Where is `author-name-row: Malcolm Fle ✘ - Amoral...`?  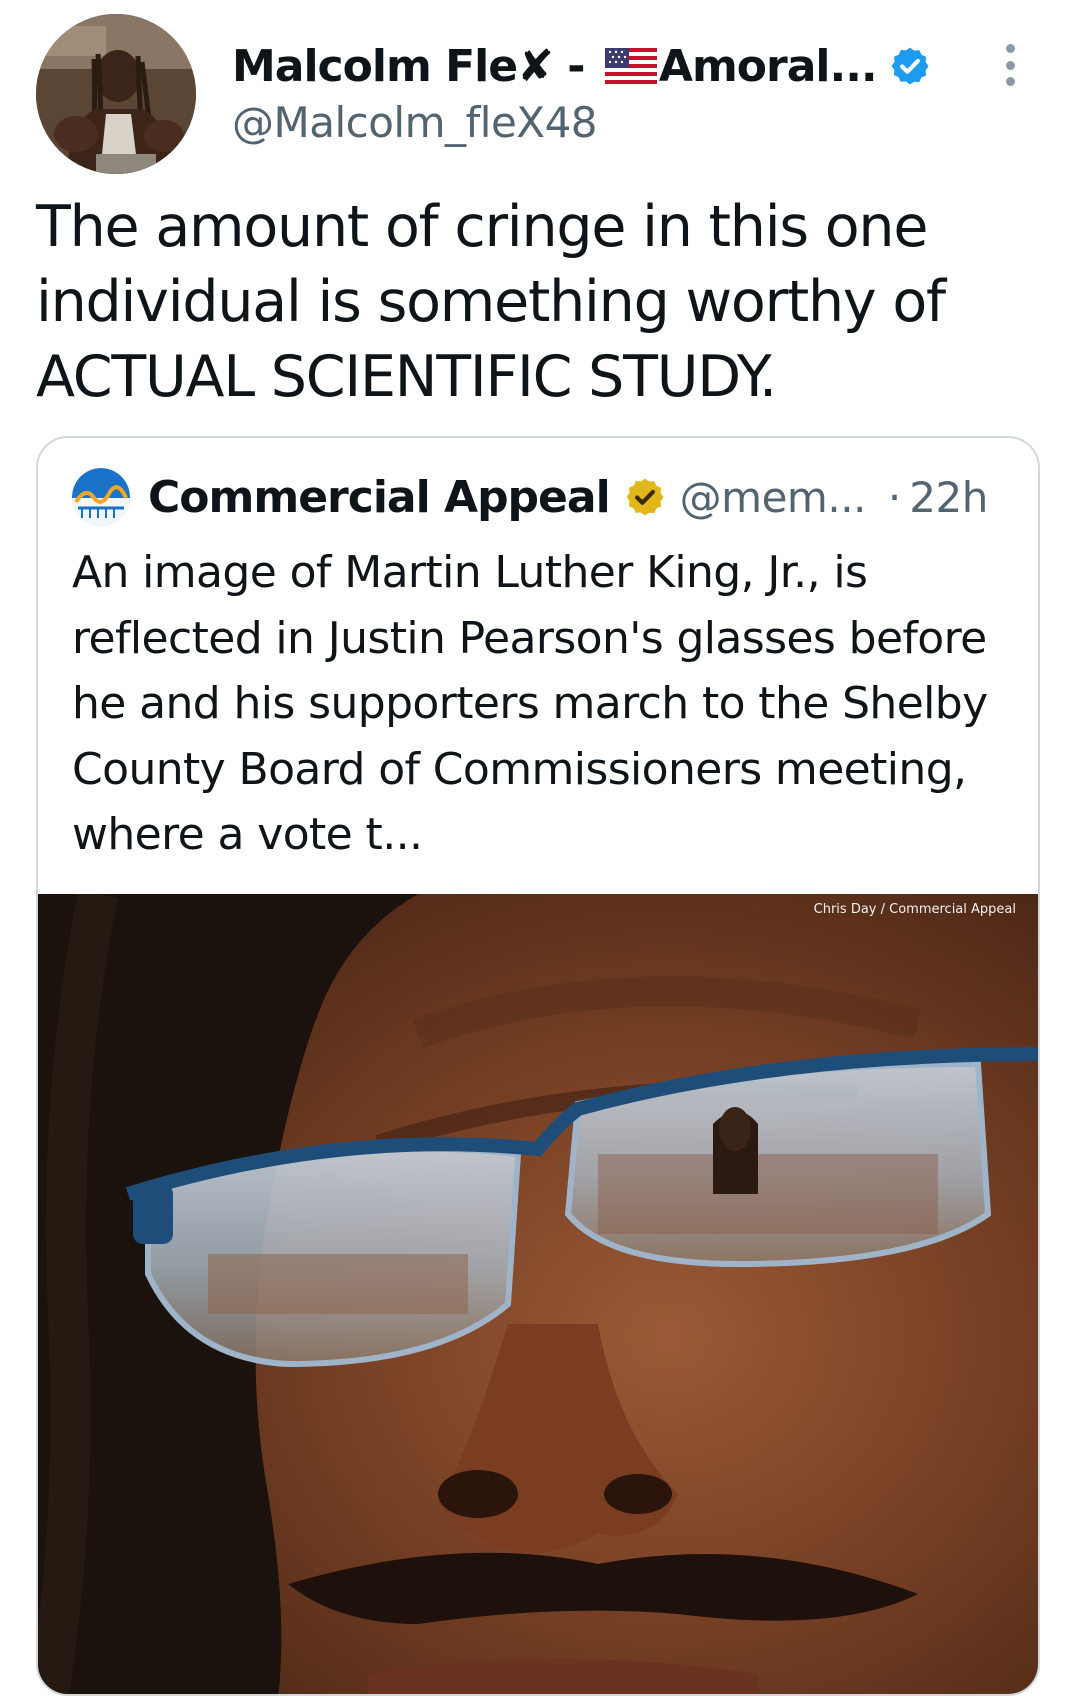 author-name-row: Malcolm Fle ✘ - Amoral... is located at coordinates (581, 66).